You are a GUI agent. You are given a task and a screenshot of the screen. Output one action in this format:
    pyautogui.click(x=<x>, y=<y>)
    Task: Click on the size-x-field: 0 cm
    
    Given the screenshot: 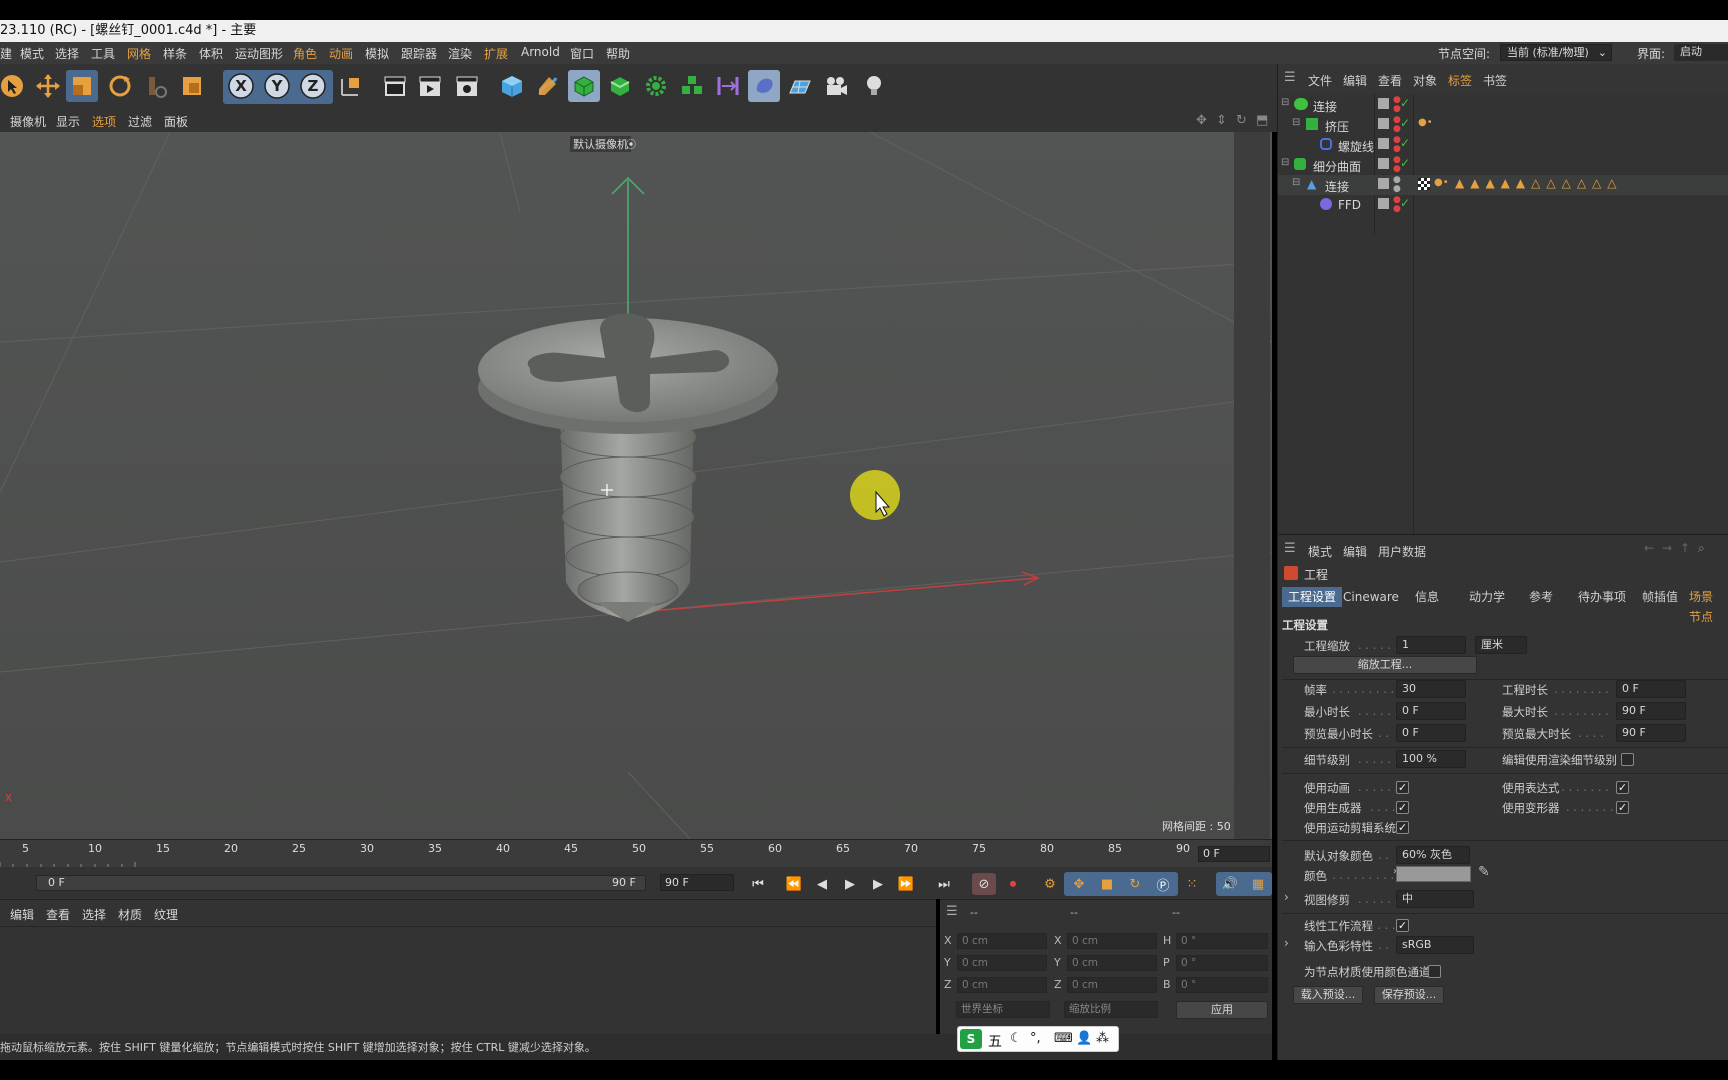 What is the action you would take?
    pyautogui.click(x=1112, y=941)
    